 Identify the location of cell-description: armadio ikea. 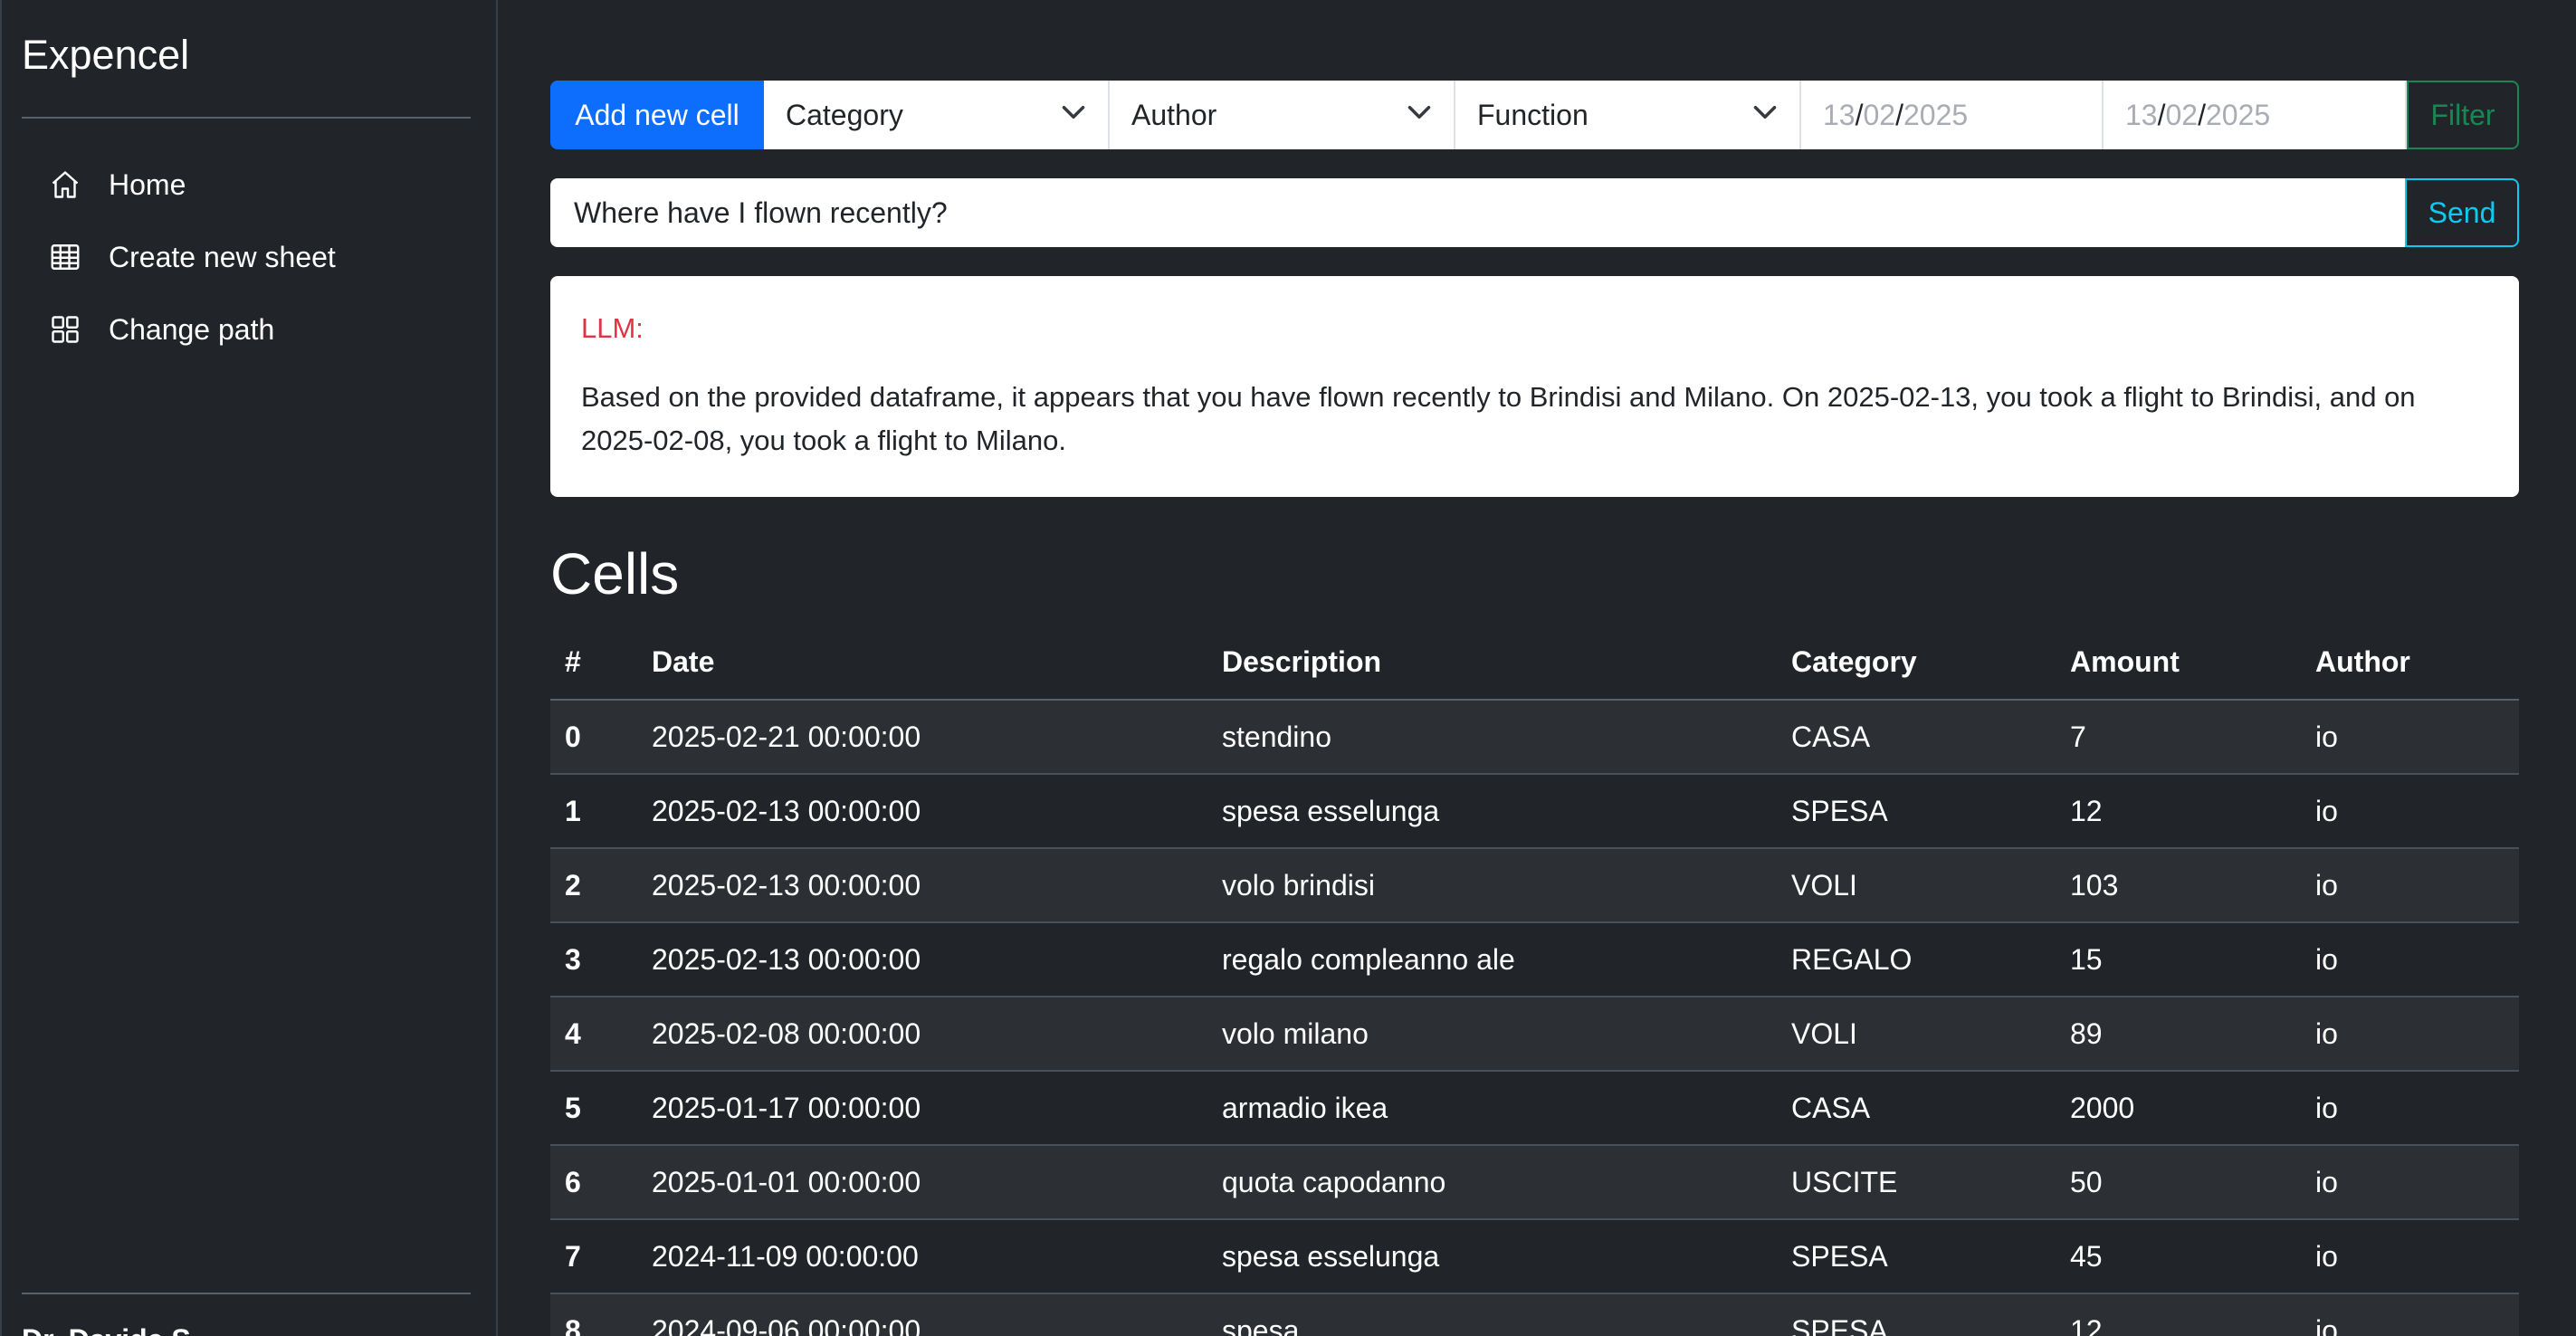
(1492, 1108).